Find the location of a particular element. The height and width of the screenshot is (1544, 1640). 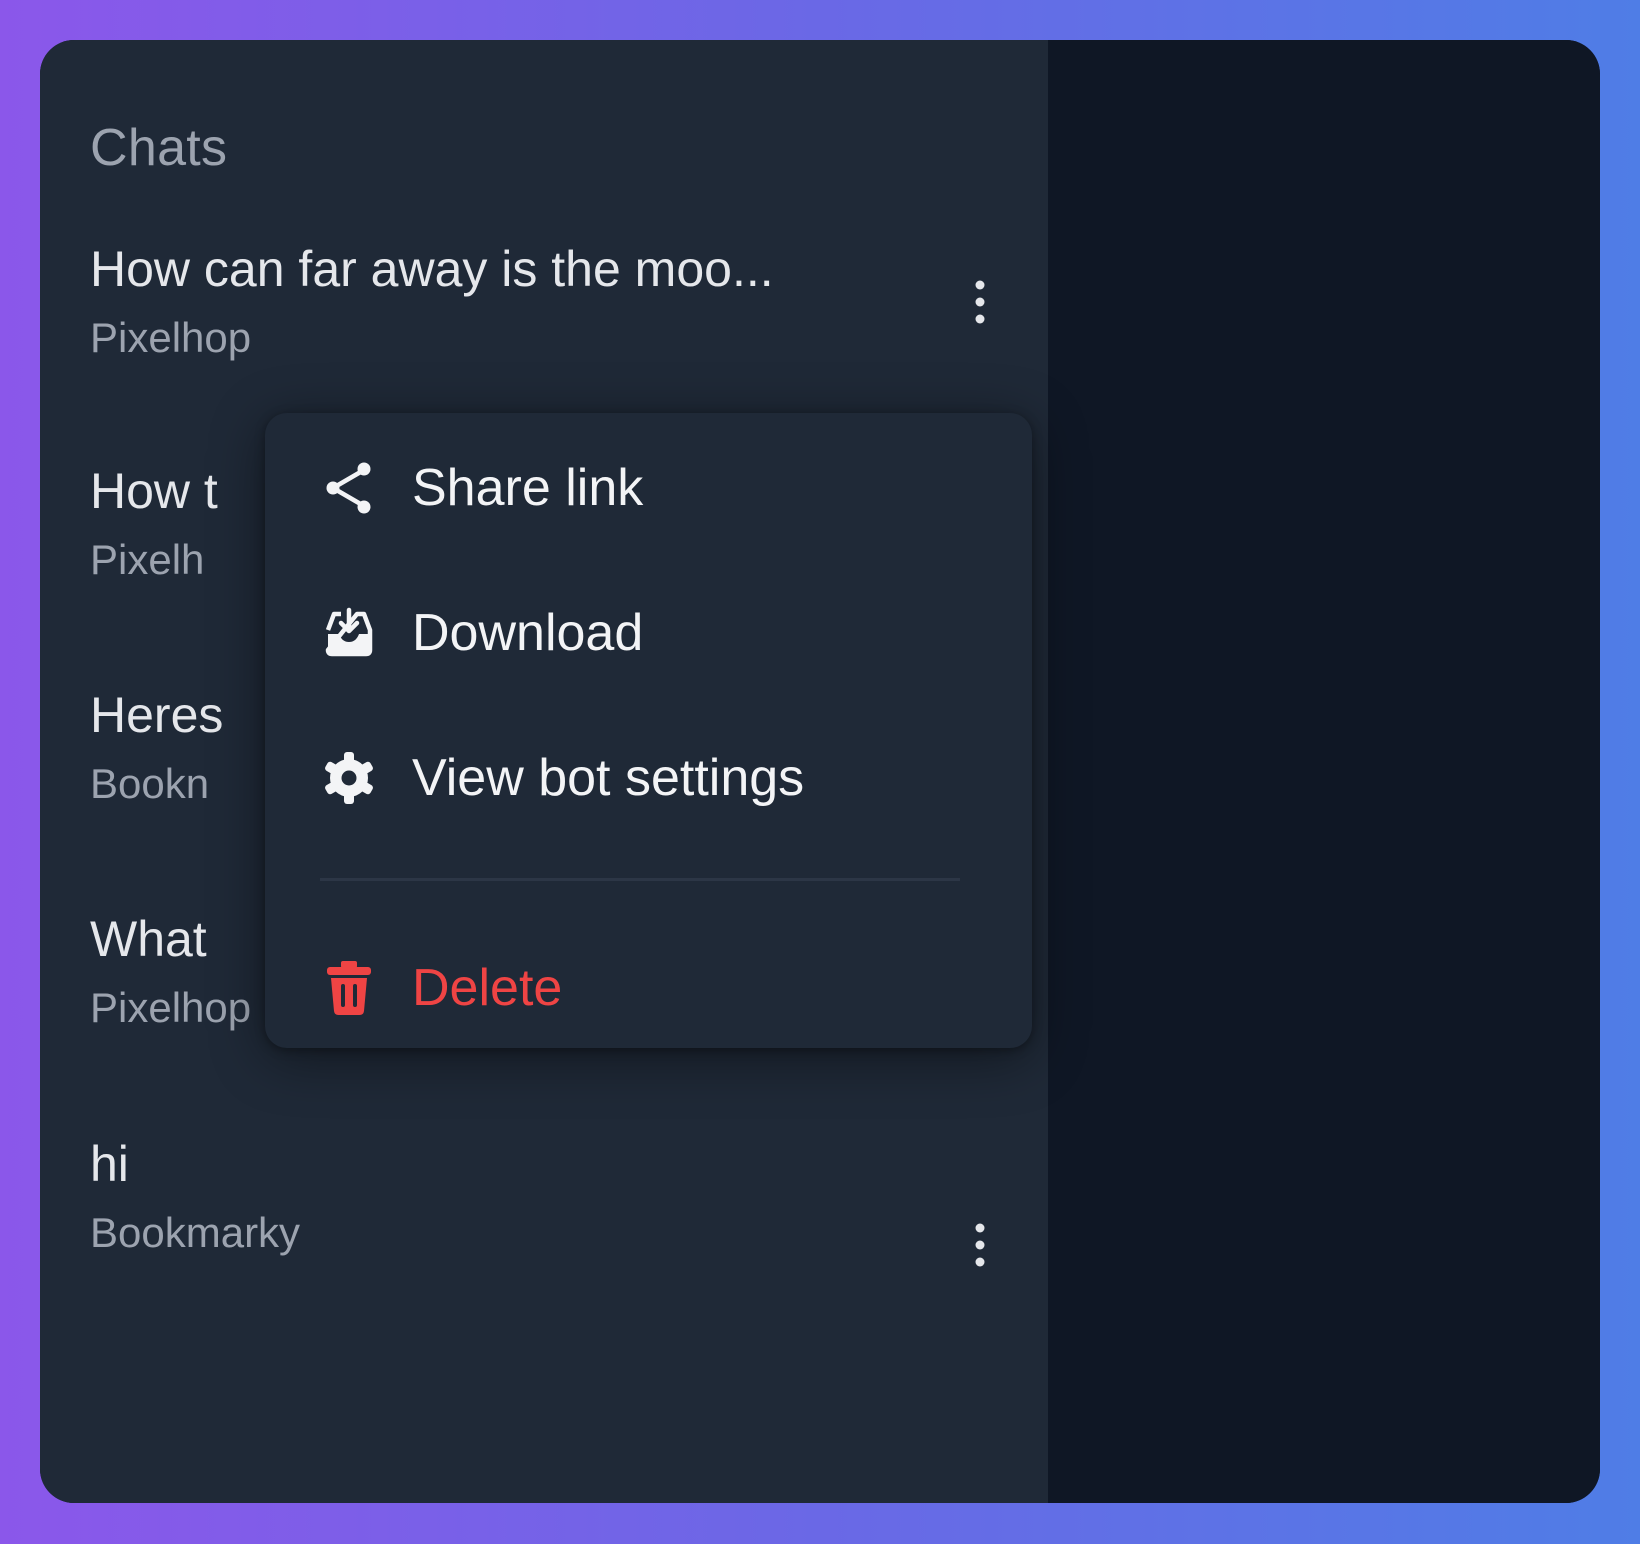

share-link-menu-item: Share link is located at coordinates (481, 488).